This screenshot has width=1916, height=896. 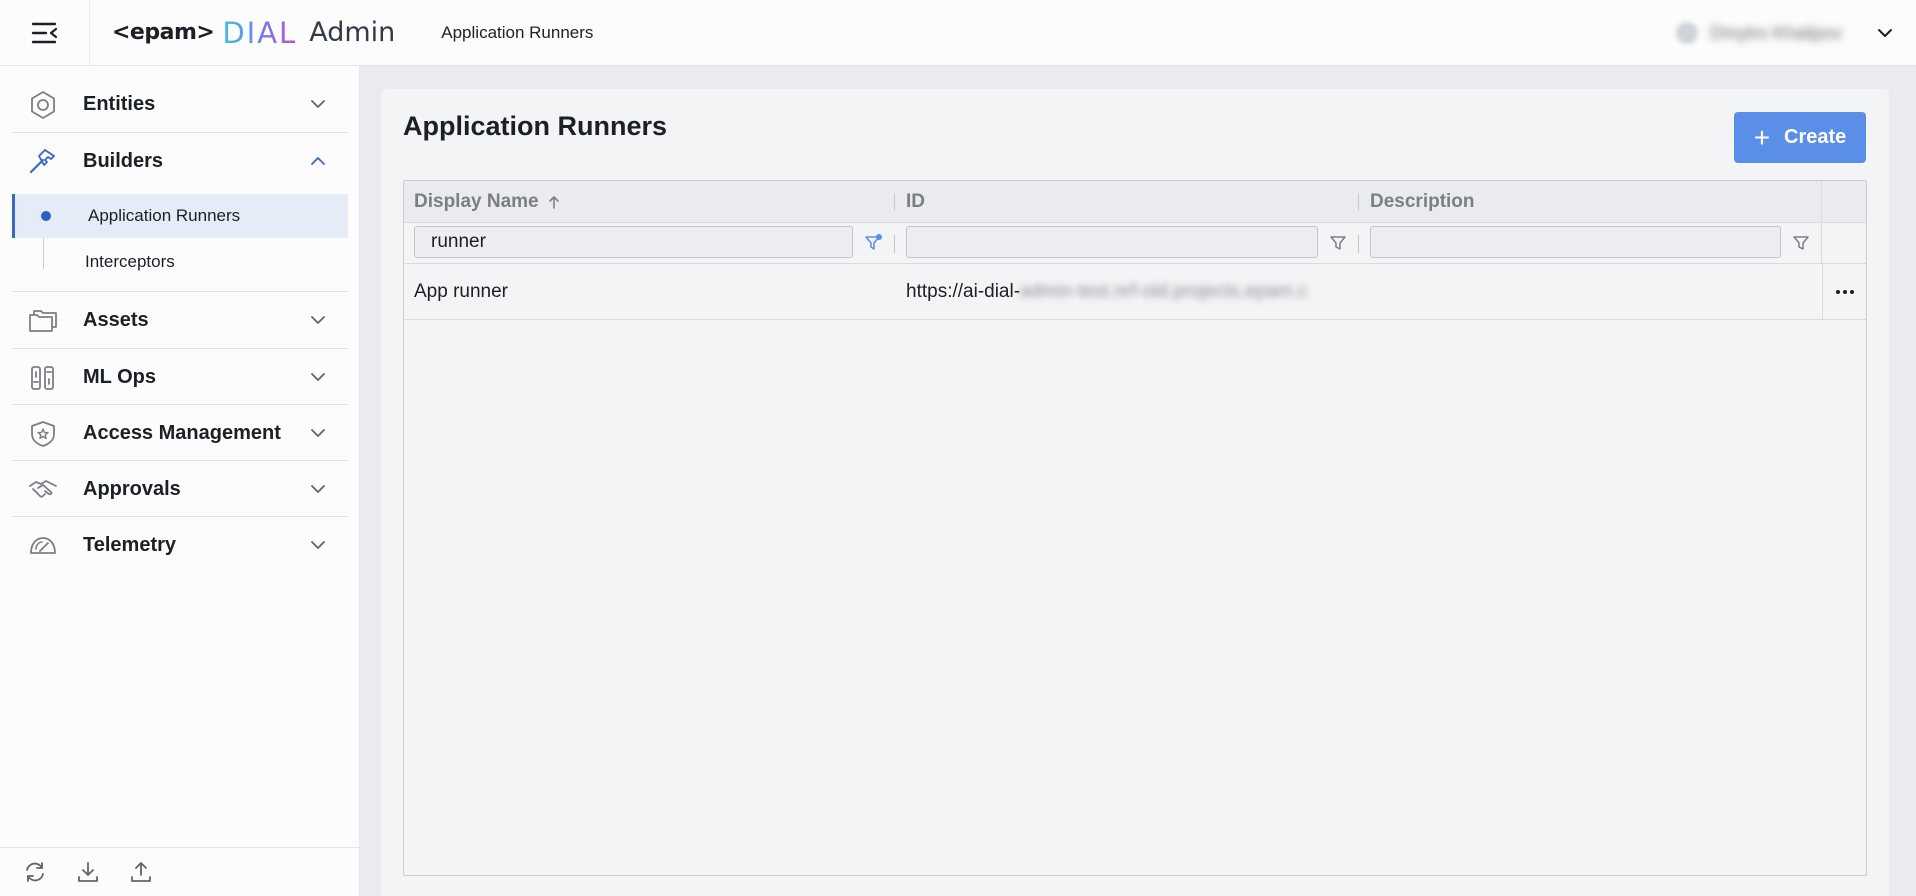 What do you see at coordinates (43, 105) in the screenshot?
I see `hexagon-icon` at bounding box center [43, 105].